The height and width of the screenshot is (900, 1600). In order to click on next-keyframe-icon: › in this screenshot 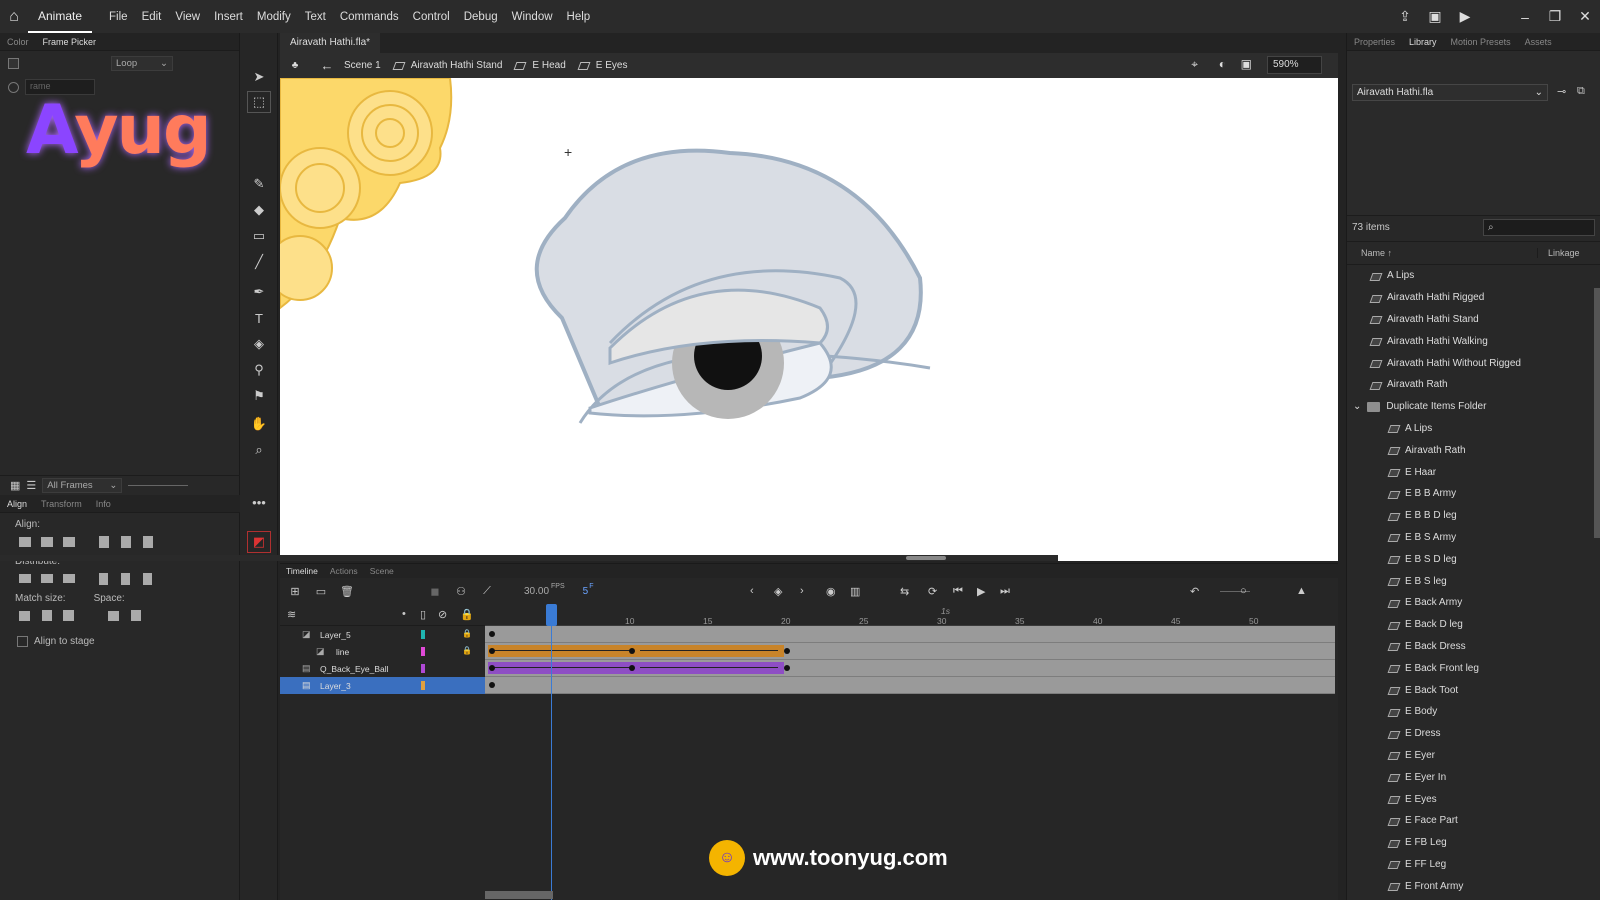, I will do `click(802, 591)`.